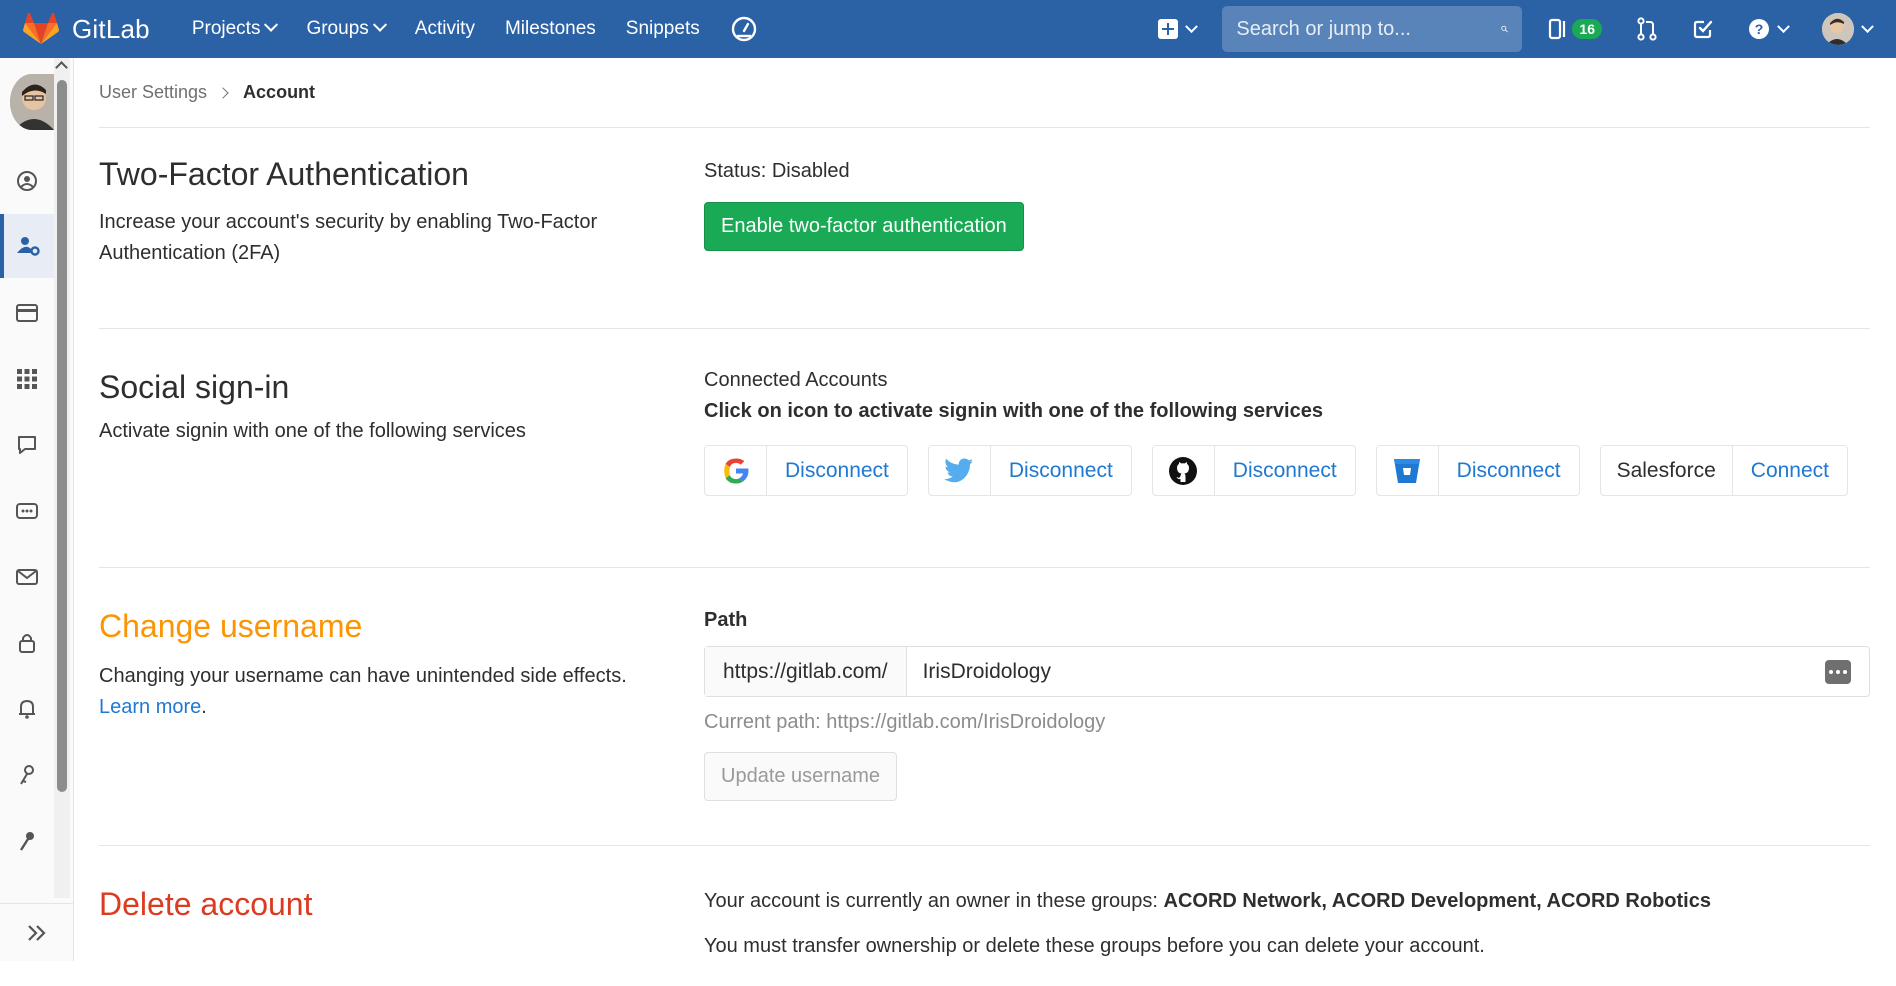  What do you see at coordinates (837, 471) in the screenshot?
I see `provider-google-disconnect: Disconnect` at bounding box center [837, 471].